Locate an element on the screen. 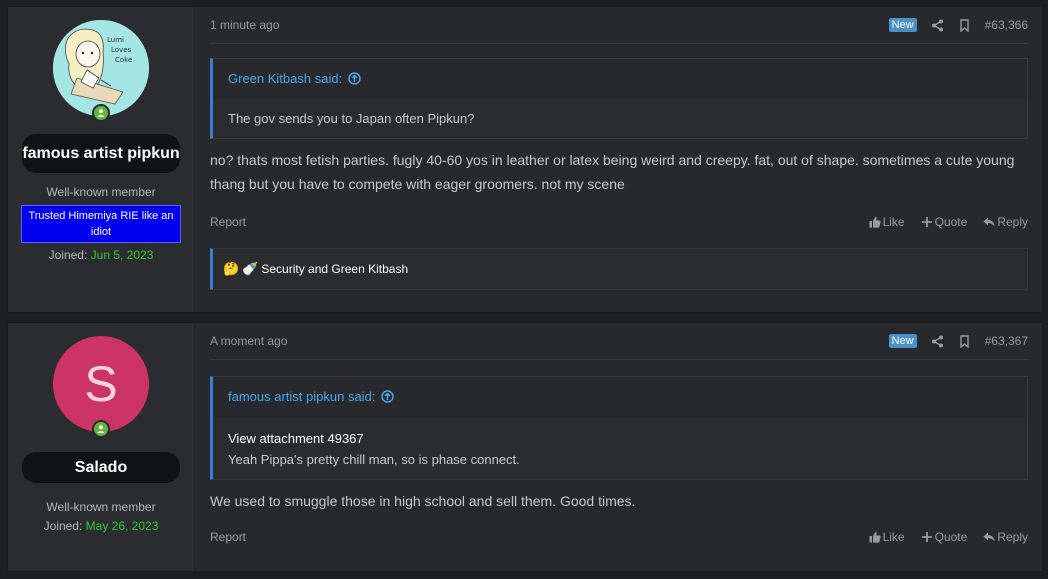  avatar-wrap: Lumi Loves Coke is located at coordinates (101, 71).